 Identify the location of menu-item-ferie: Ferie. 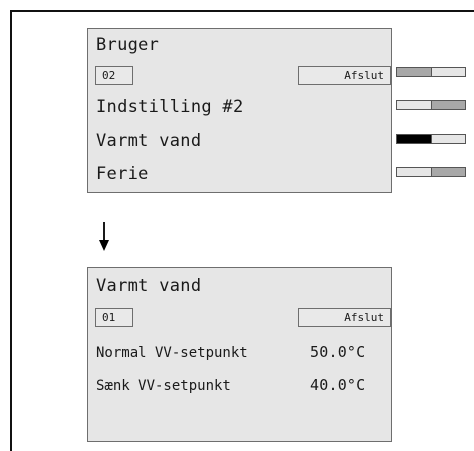
(122, 174).